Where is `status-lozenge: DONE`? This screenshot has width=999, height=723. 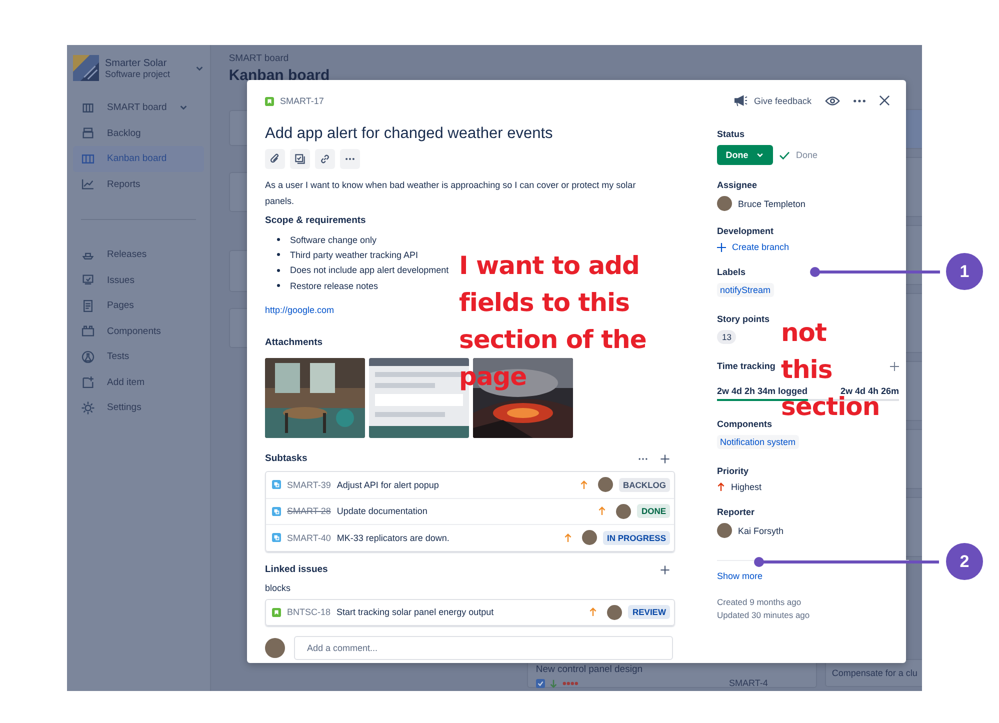
status-lozenge: DONE is located at coordinates (653, 511).